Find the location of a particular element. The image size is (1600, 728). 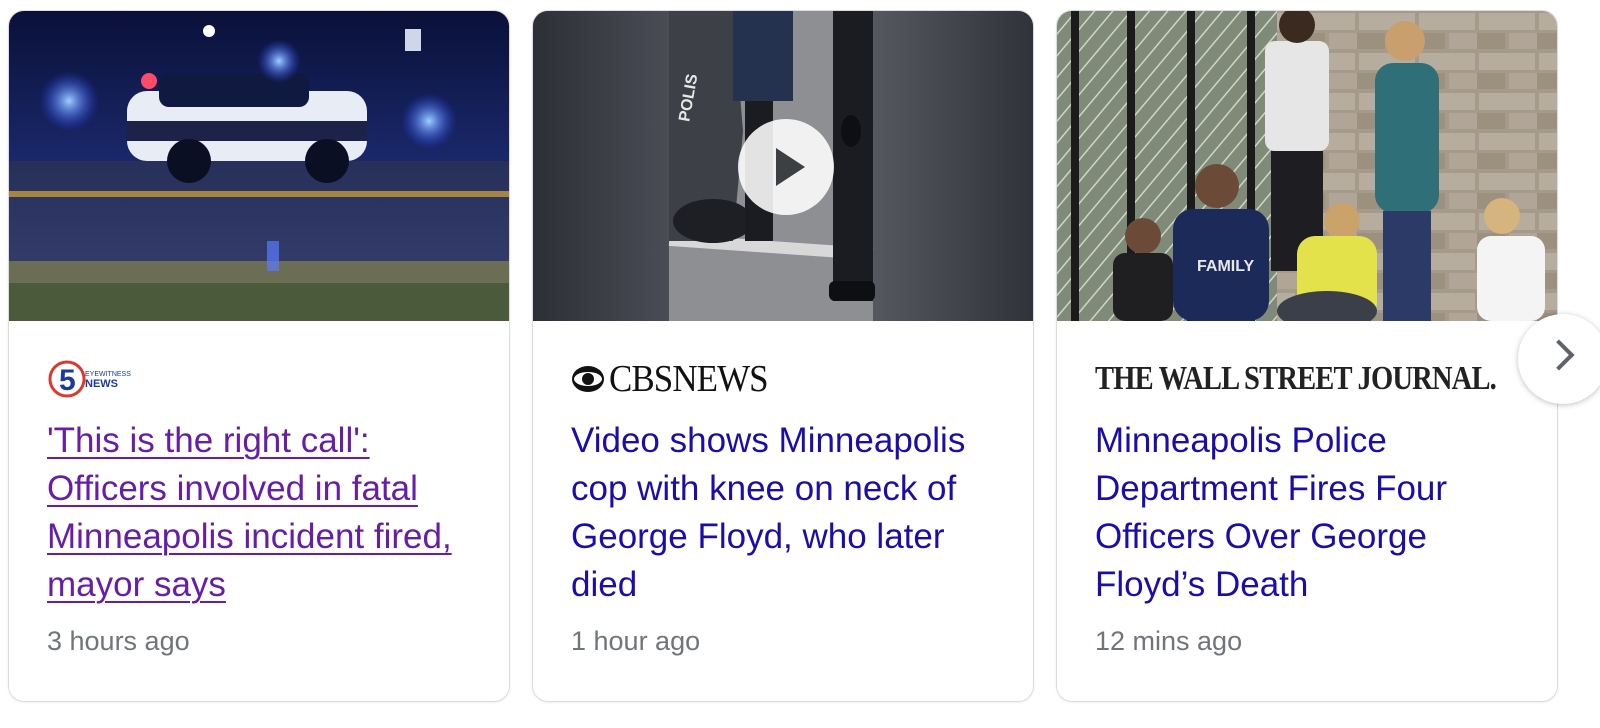

source-logo-cbs: CBSNEWS is located at coordinates (676, 379).